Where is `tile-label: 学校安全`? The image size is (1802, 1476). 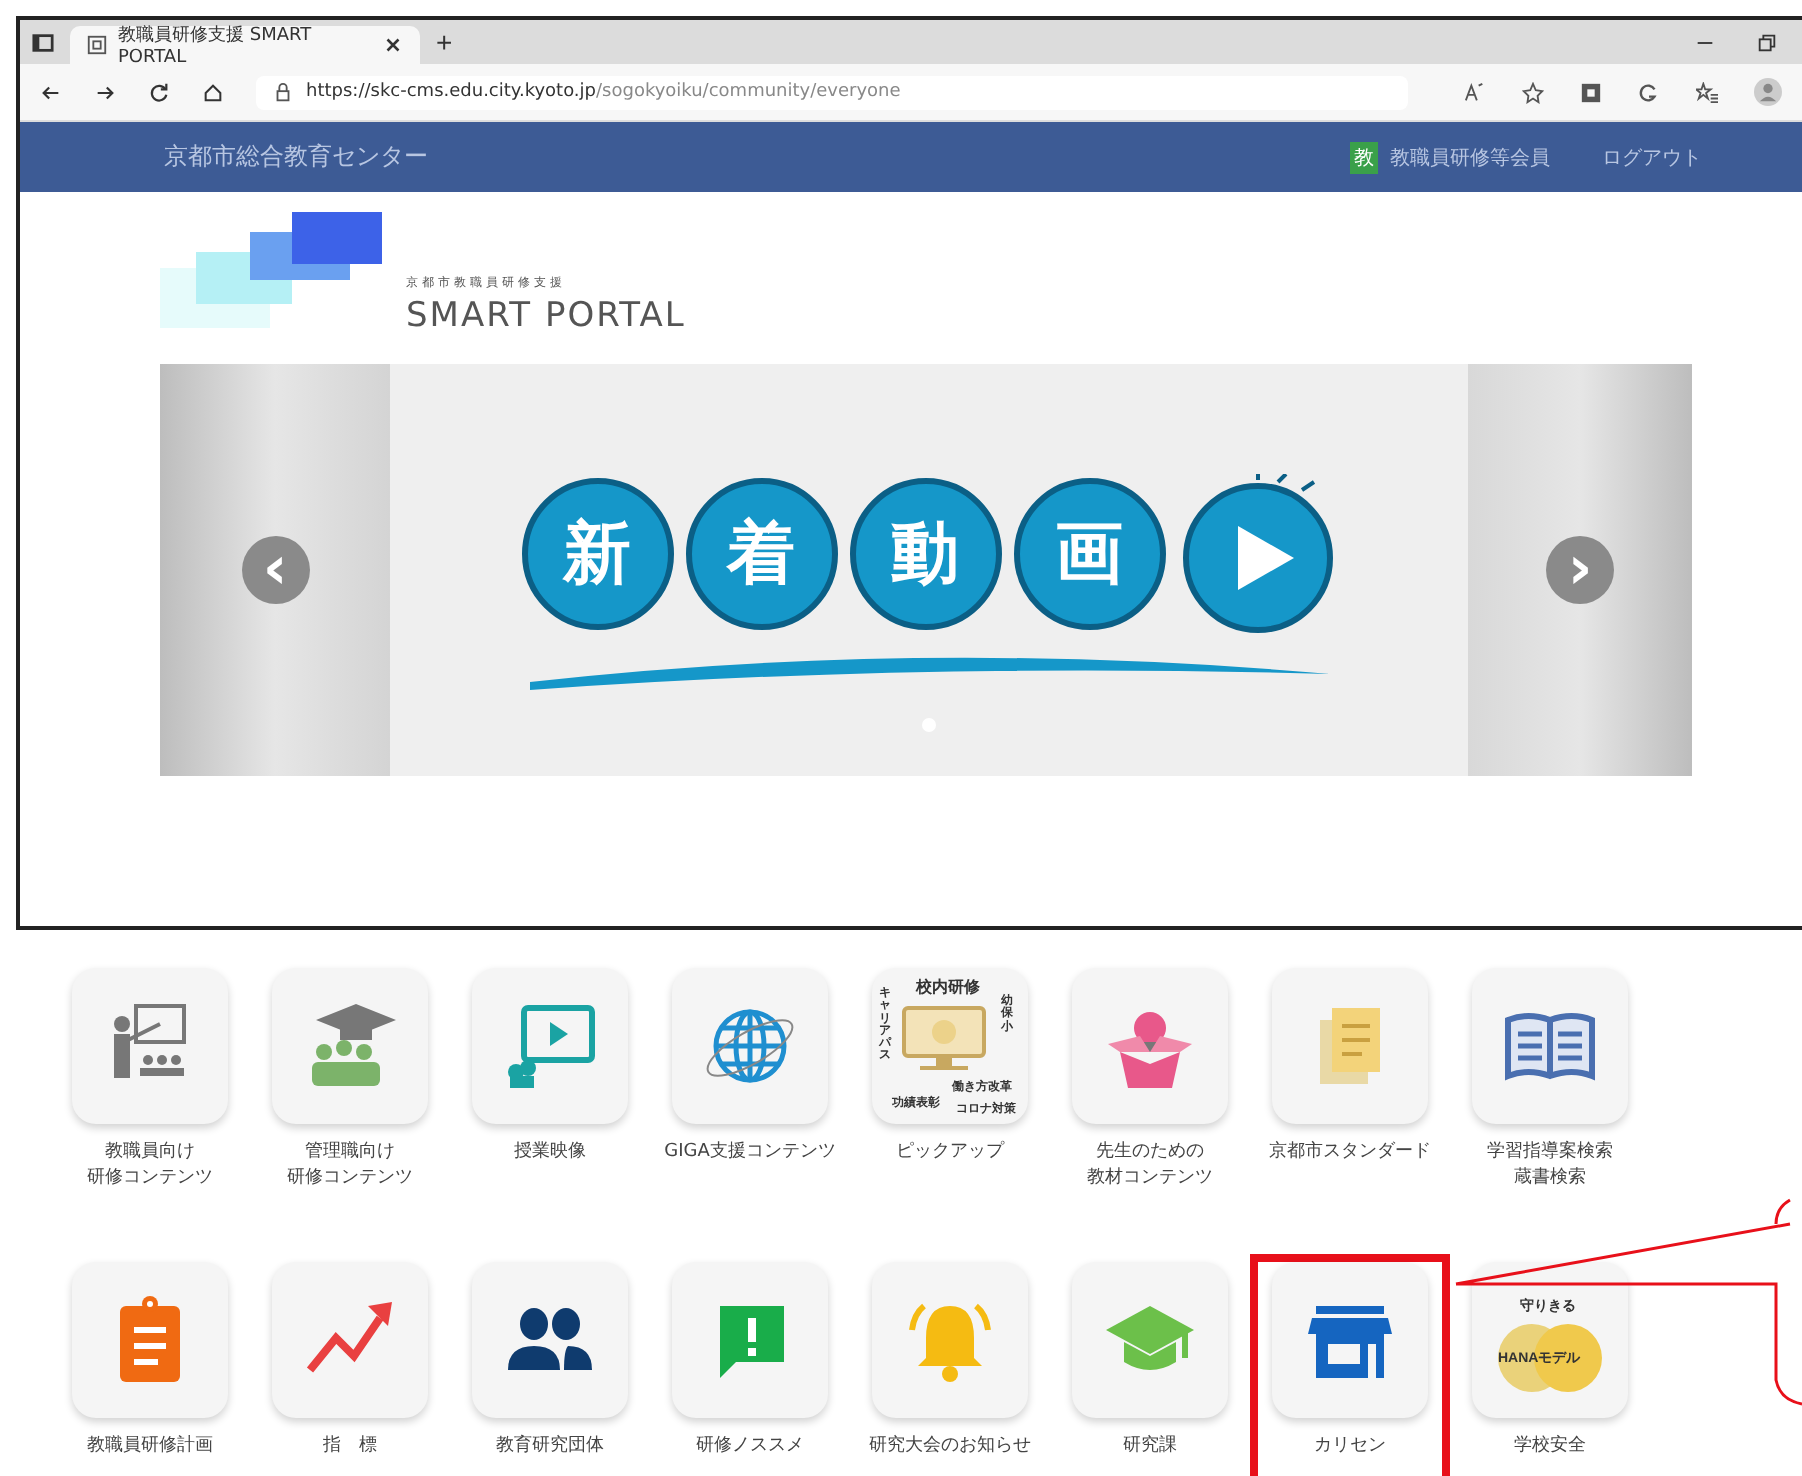 tile-label: 学校安全 is located at coordinates (1550, 1447).